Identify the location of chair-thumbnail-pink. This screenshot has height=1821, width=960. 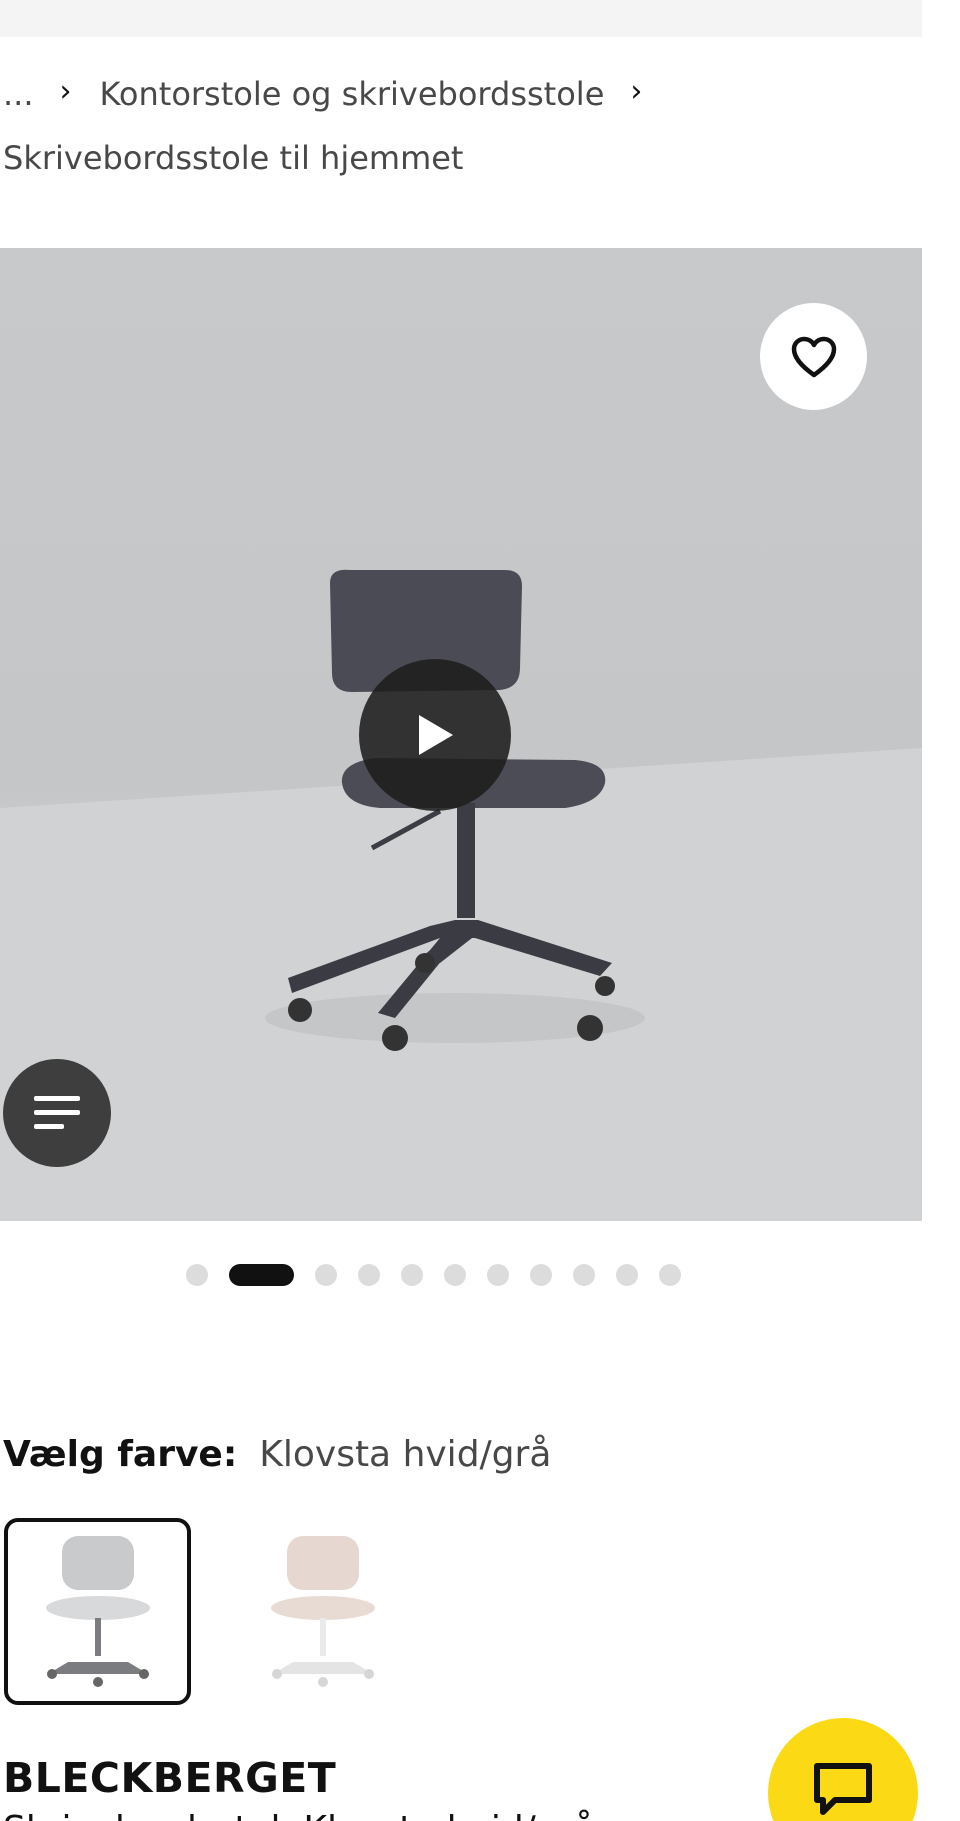
(323, 1611).